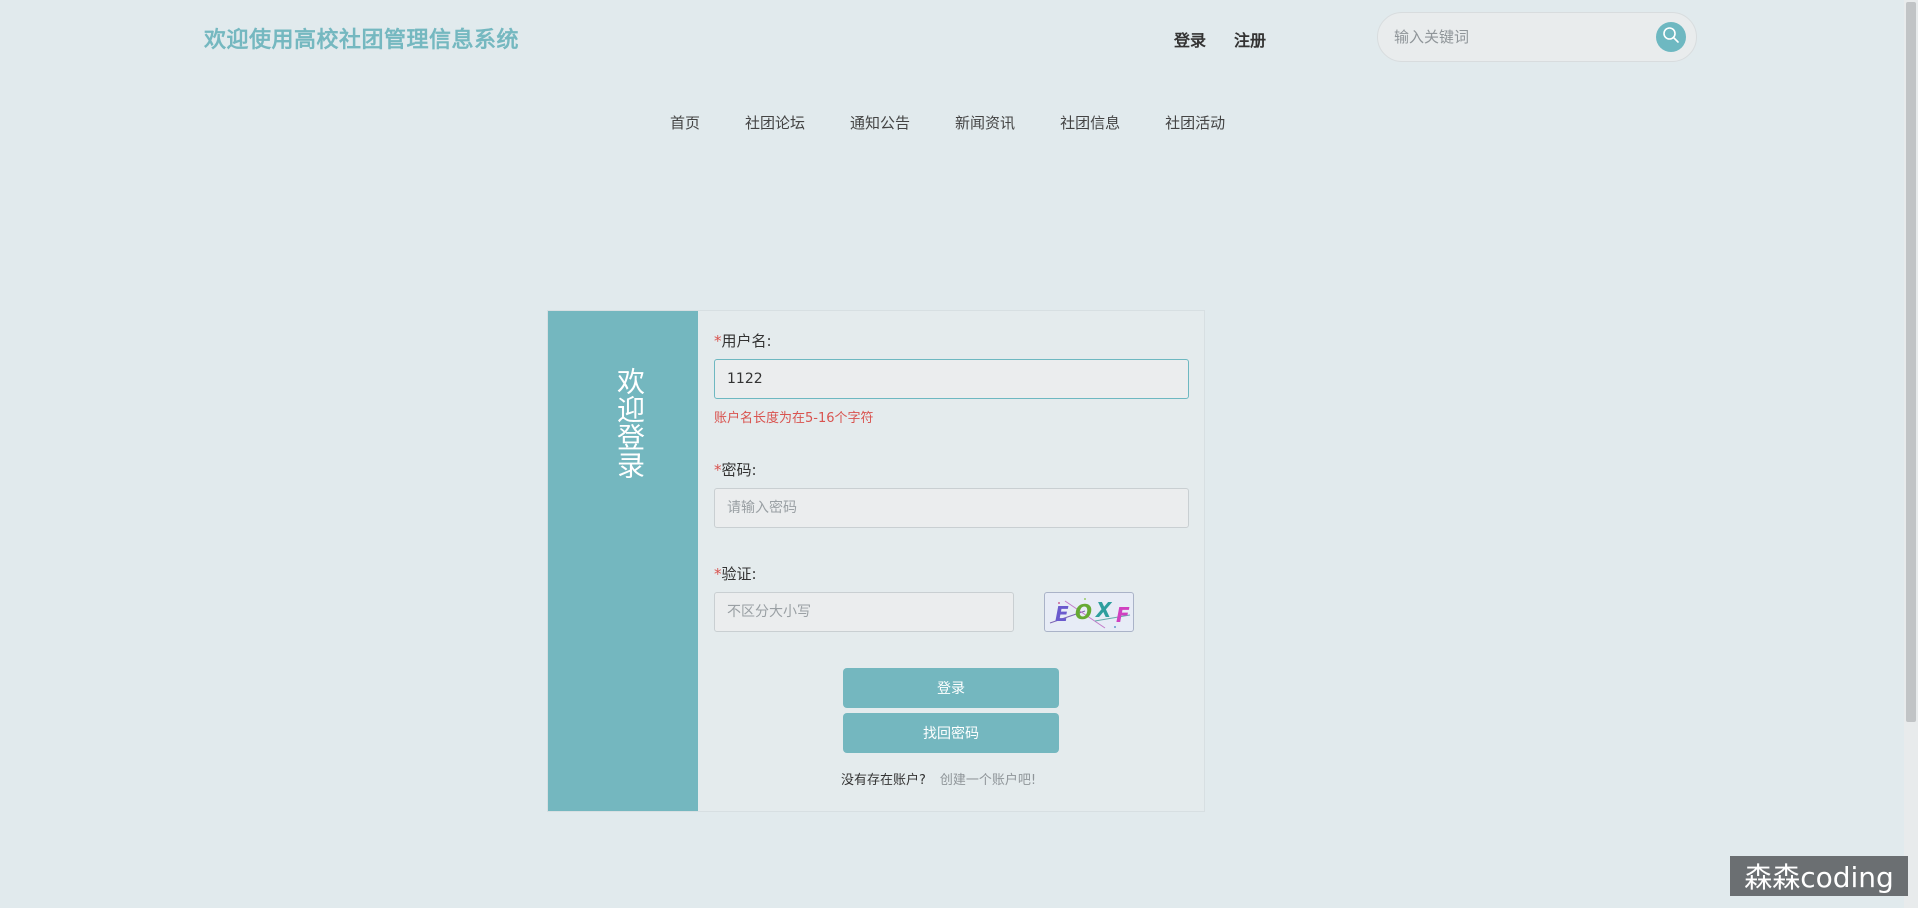 The height and width of the screenshot is (908, 1918). What do you see at coordinates (794, 418) in the screenshot?
I see `username-error-message: 账户名长度为在5-16个字符` at bounding box center [794, 418].